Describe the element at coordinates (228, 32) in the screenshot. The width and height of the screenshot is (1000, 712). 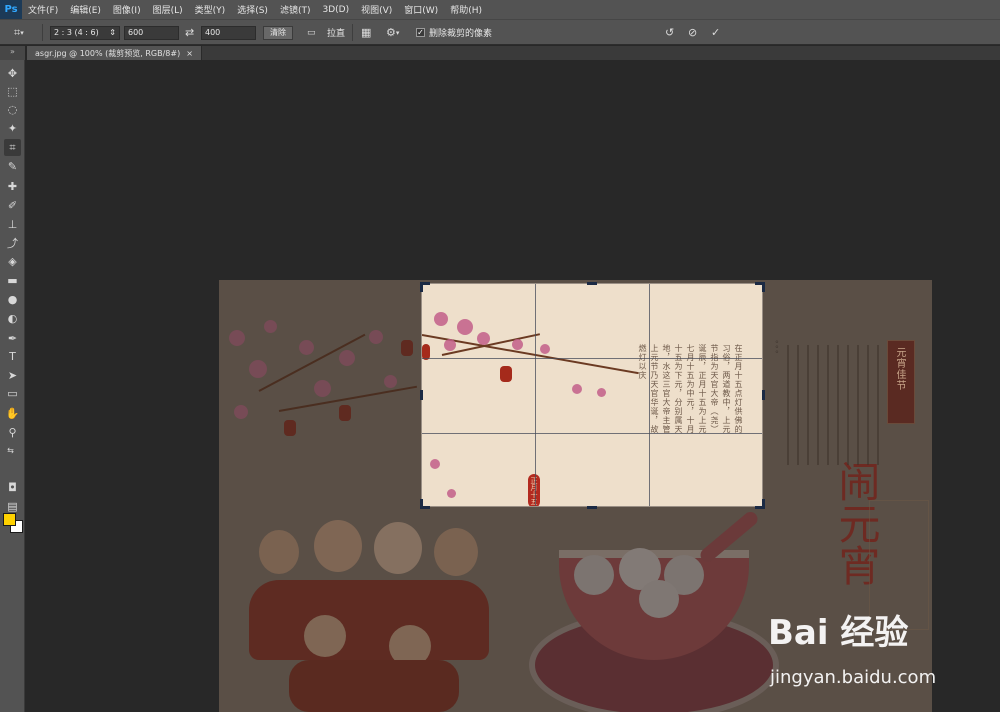
I see `height-field: 400` at that location.